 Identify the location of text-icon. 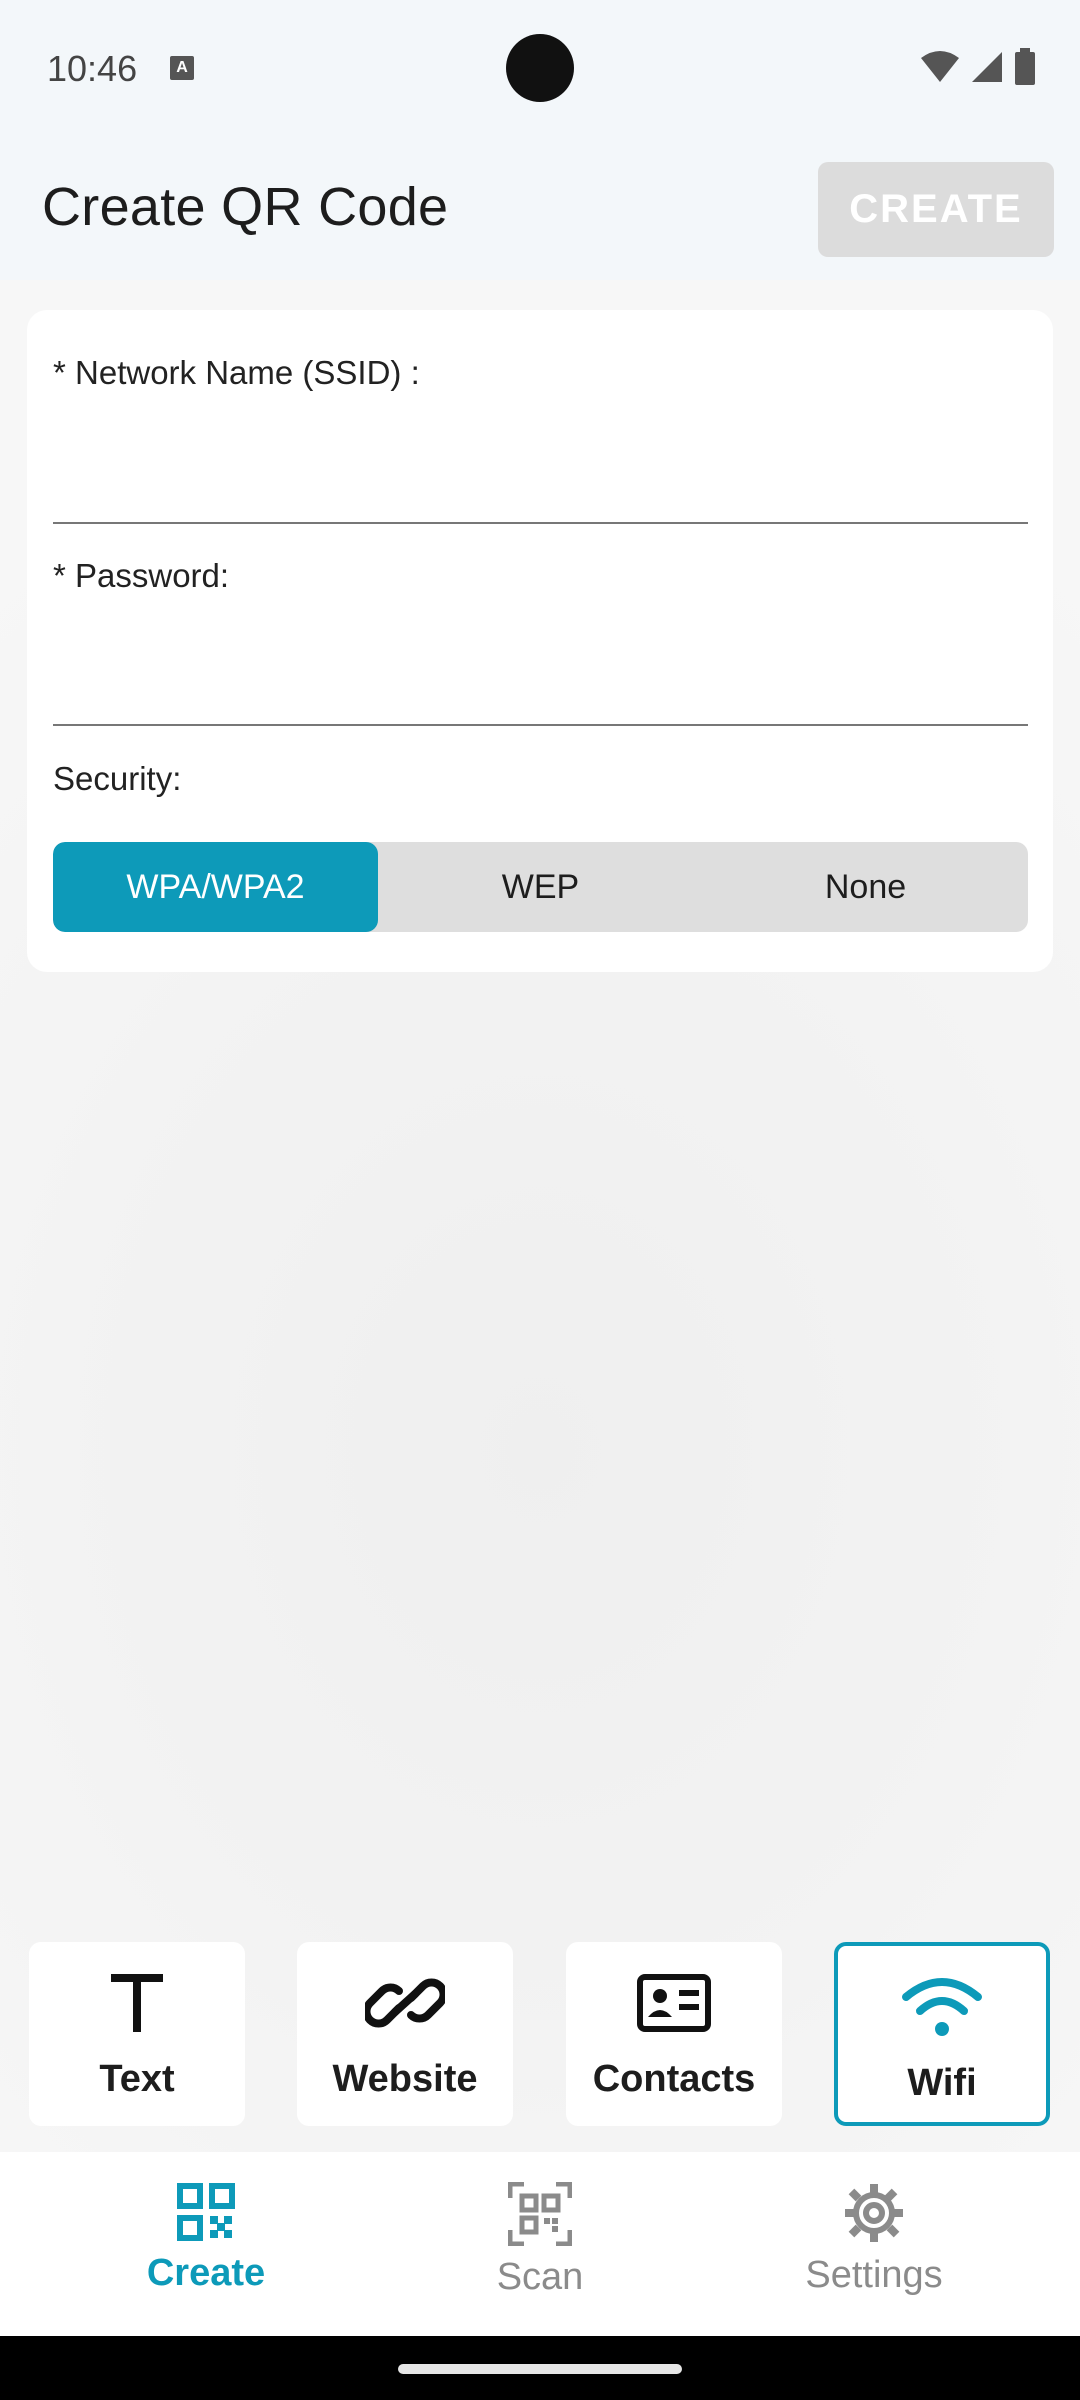
(137, 2003).